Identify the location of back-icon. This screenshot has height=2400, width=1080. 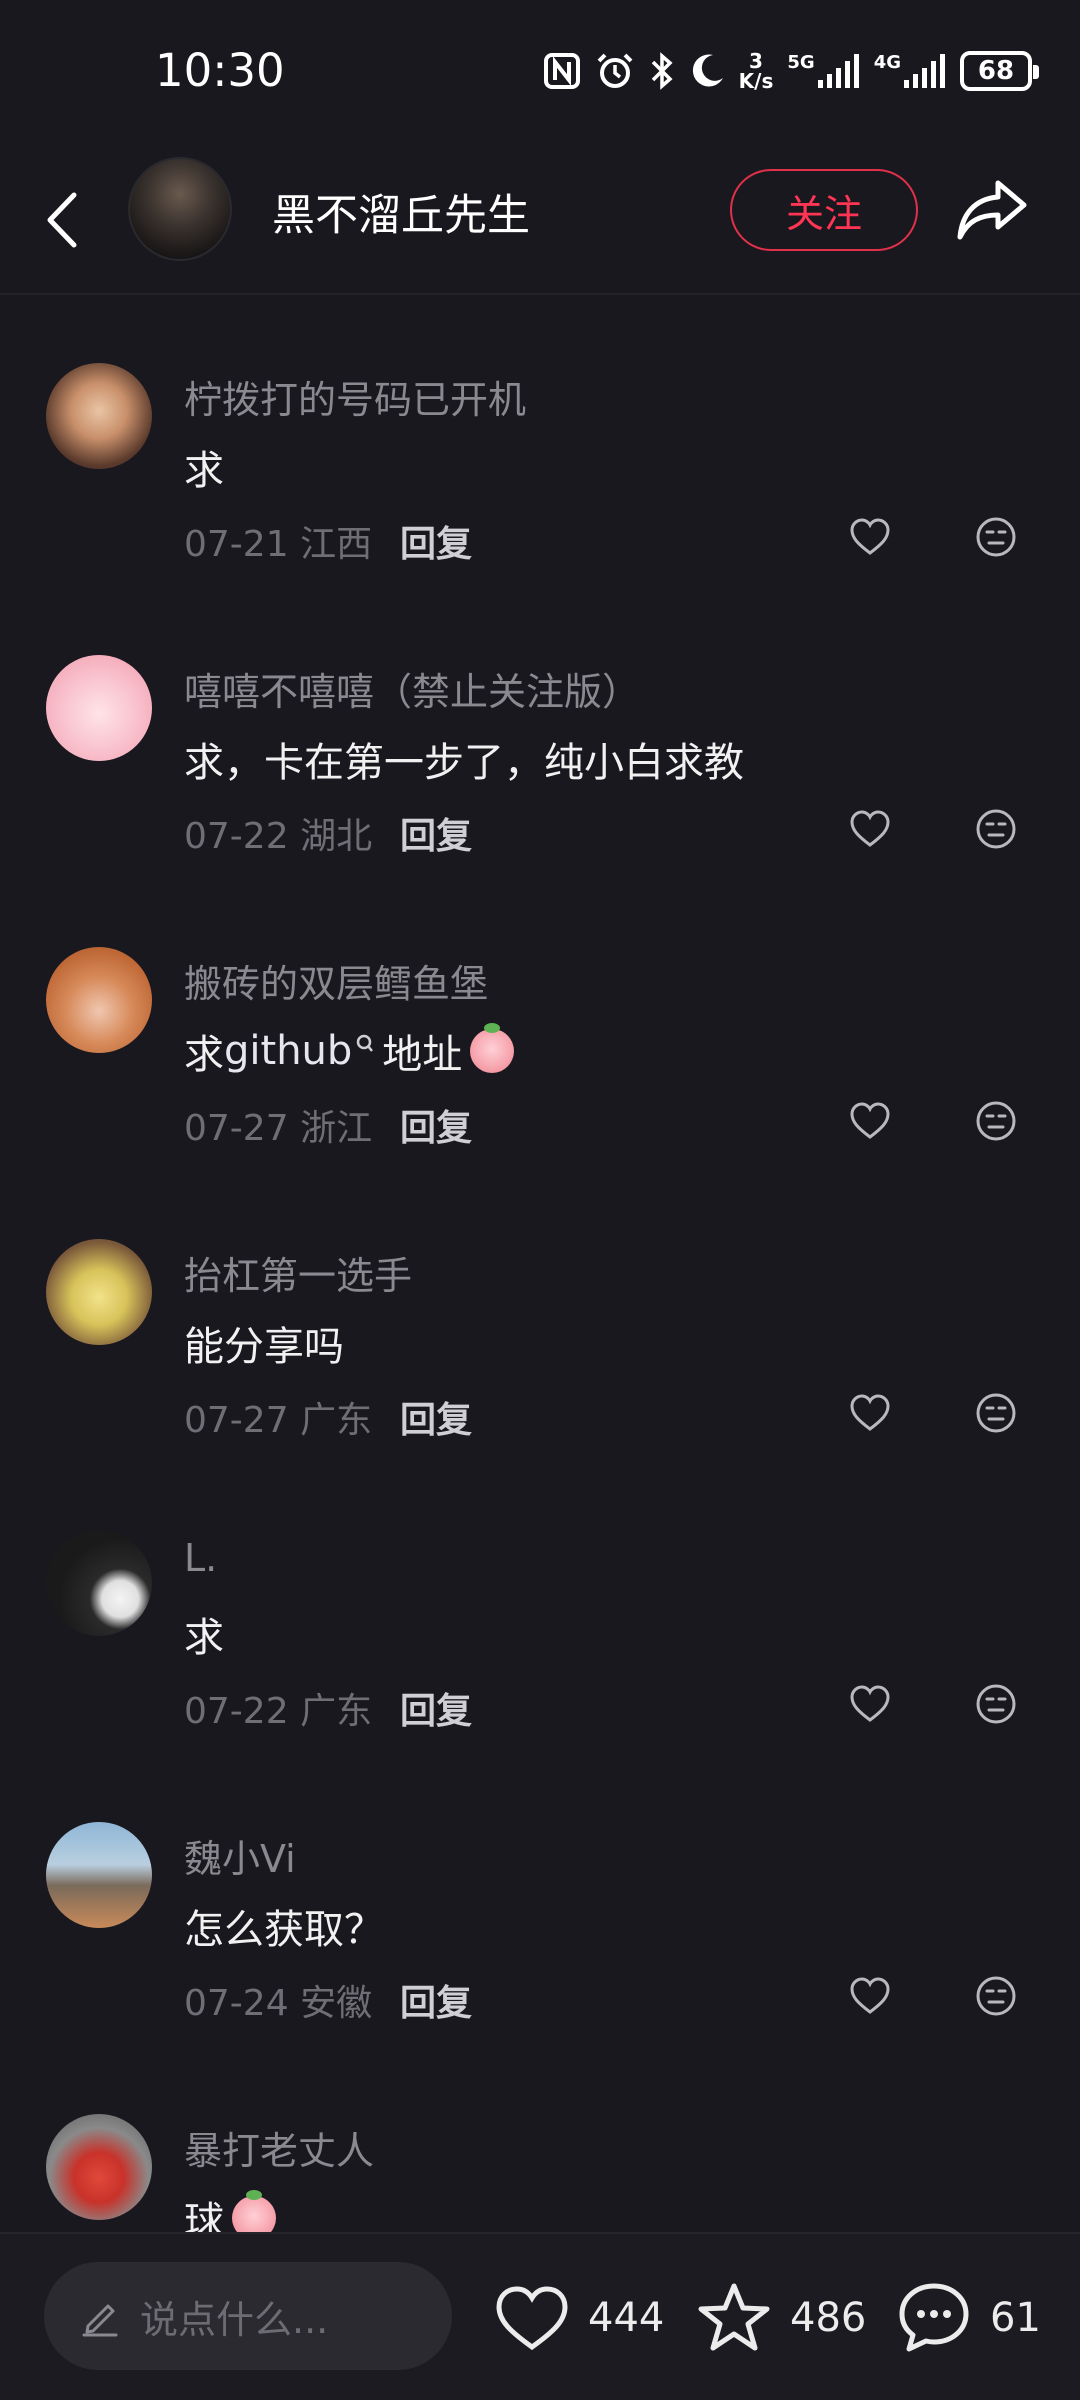
(63, 220).